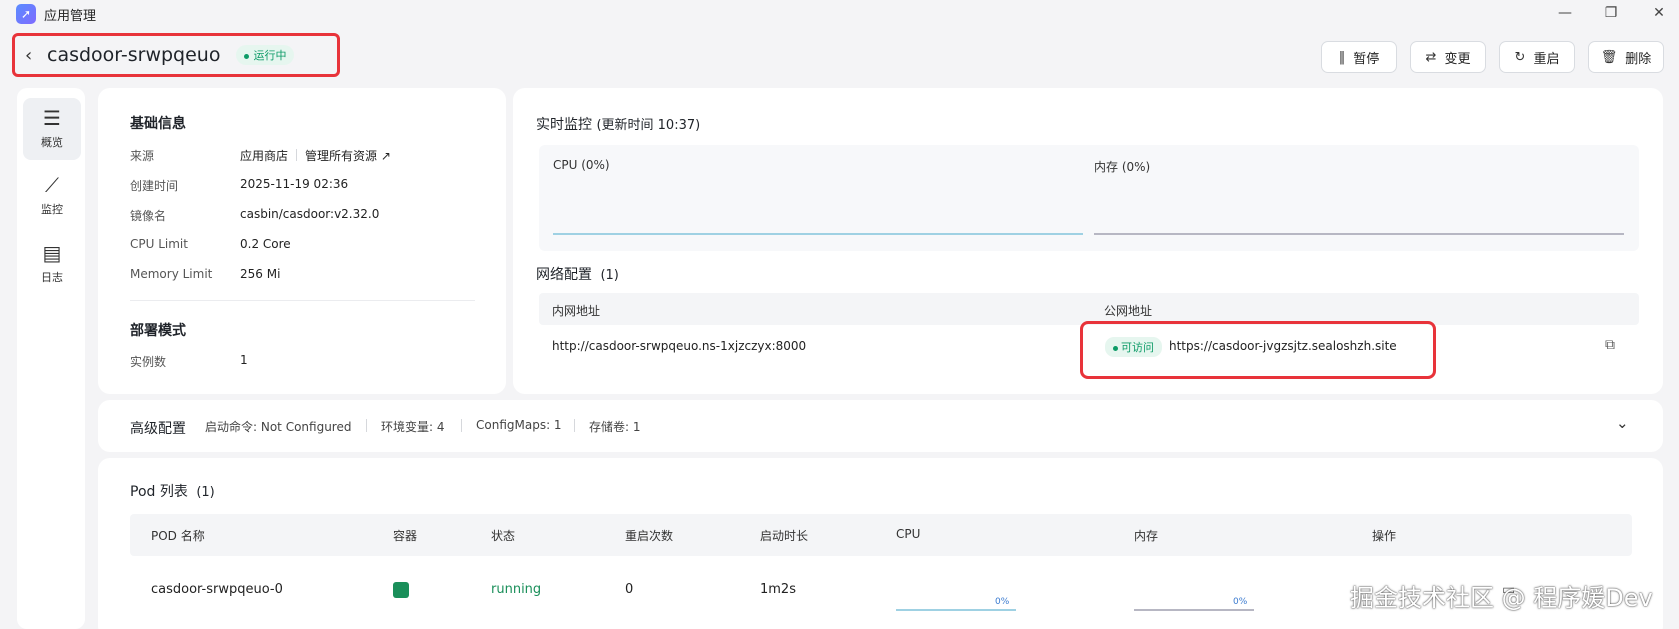 This screenshot has height=629, width=1679. I want to click on accessible-badge: 可访问, so click(1133, 347).